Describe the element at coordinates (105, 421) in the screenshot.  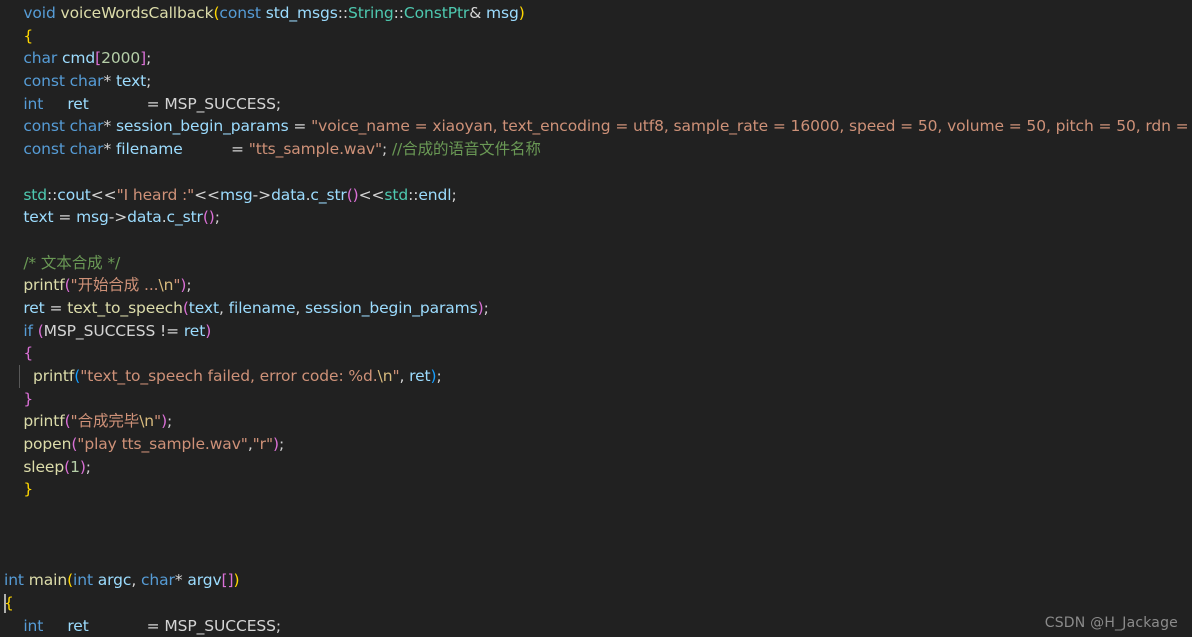
I see `code-token-string: "合成完毕` at that location.